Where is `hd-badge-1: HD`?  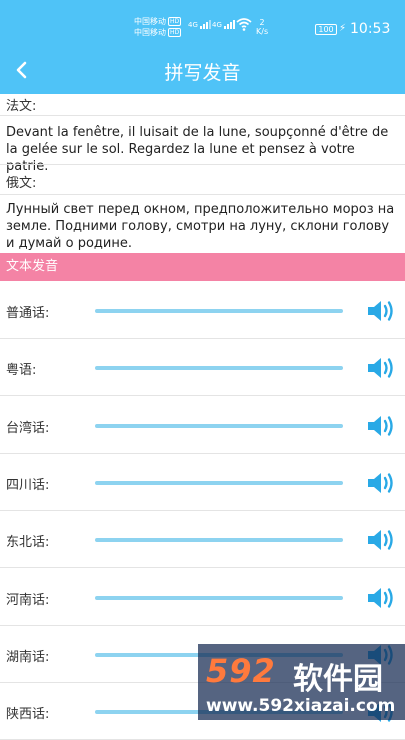
hd-badge-1: HD is located at coordinates (175, 21).